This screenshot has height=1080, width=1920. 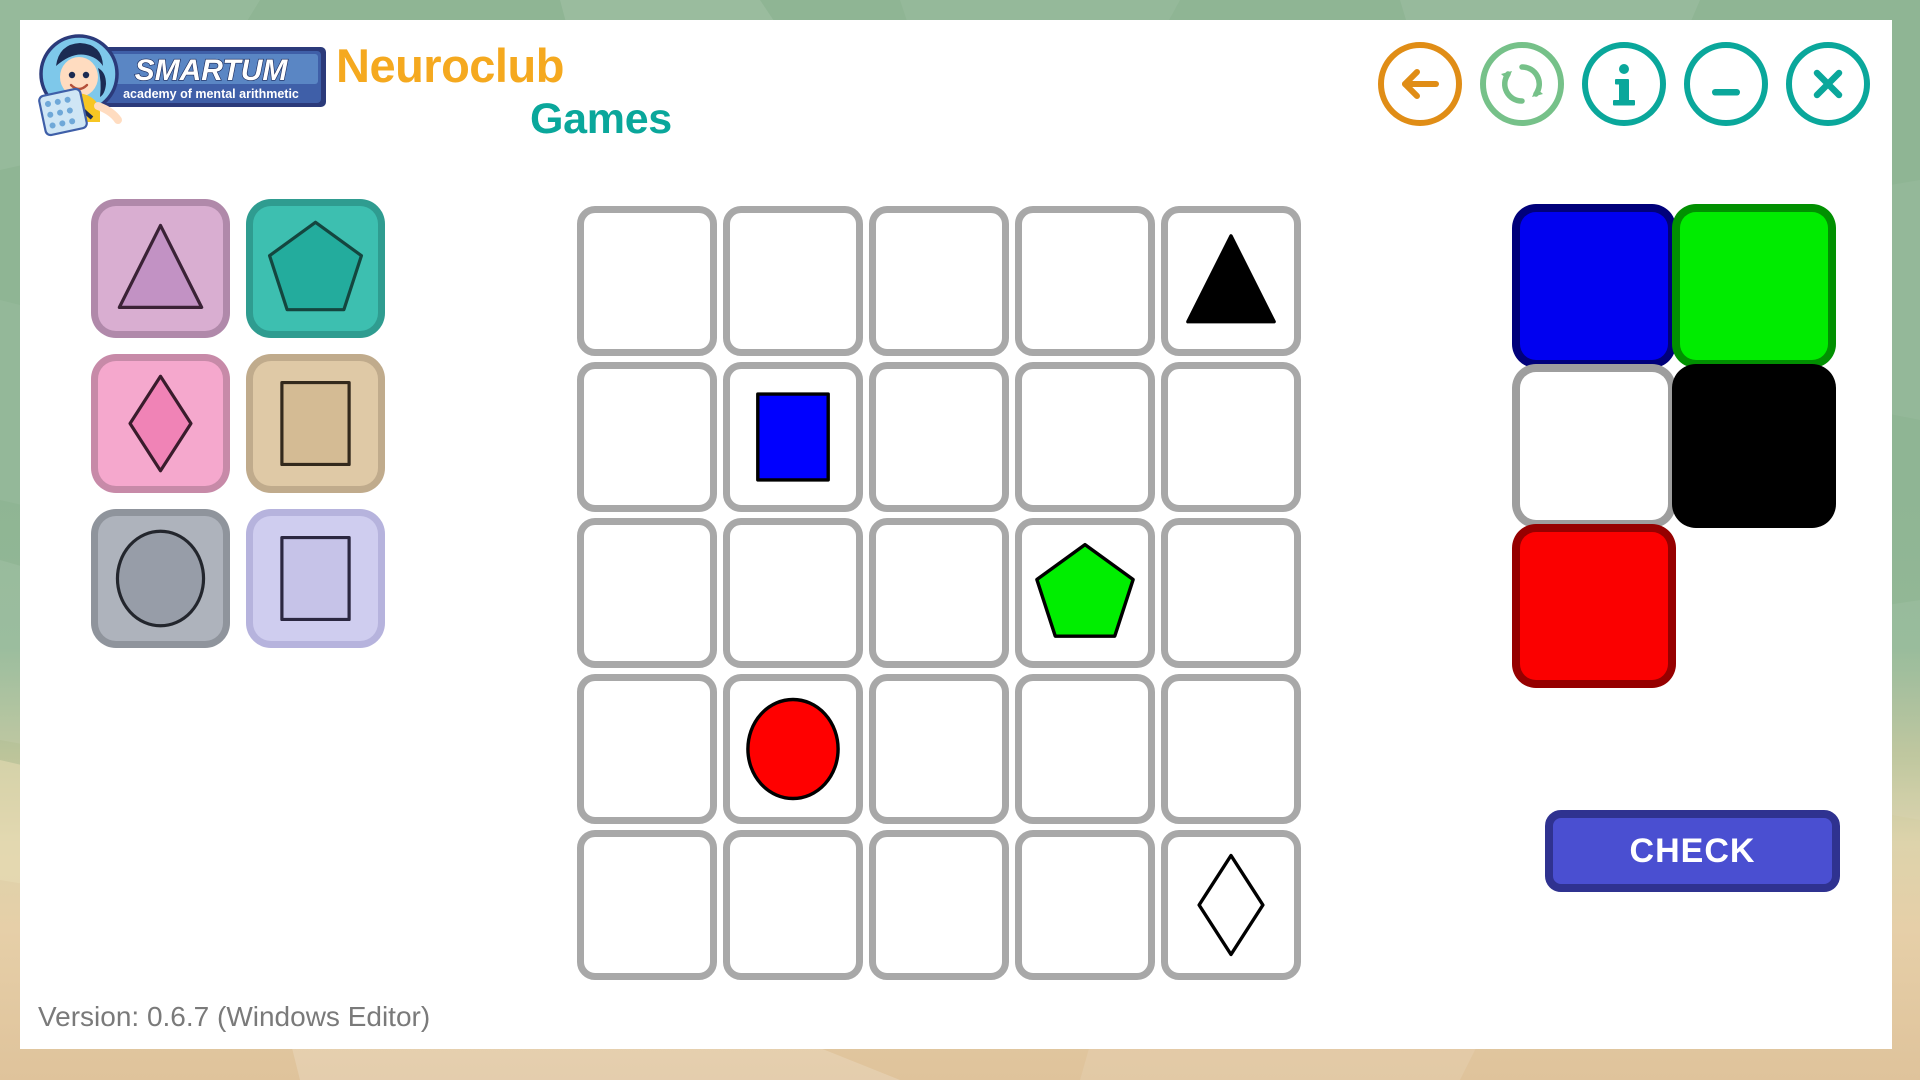 What do you see at coordinates (211, 94) in the screenshot?
I see `svg-text: academy of mental arithmetic` at bounding box center [211, 94].